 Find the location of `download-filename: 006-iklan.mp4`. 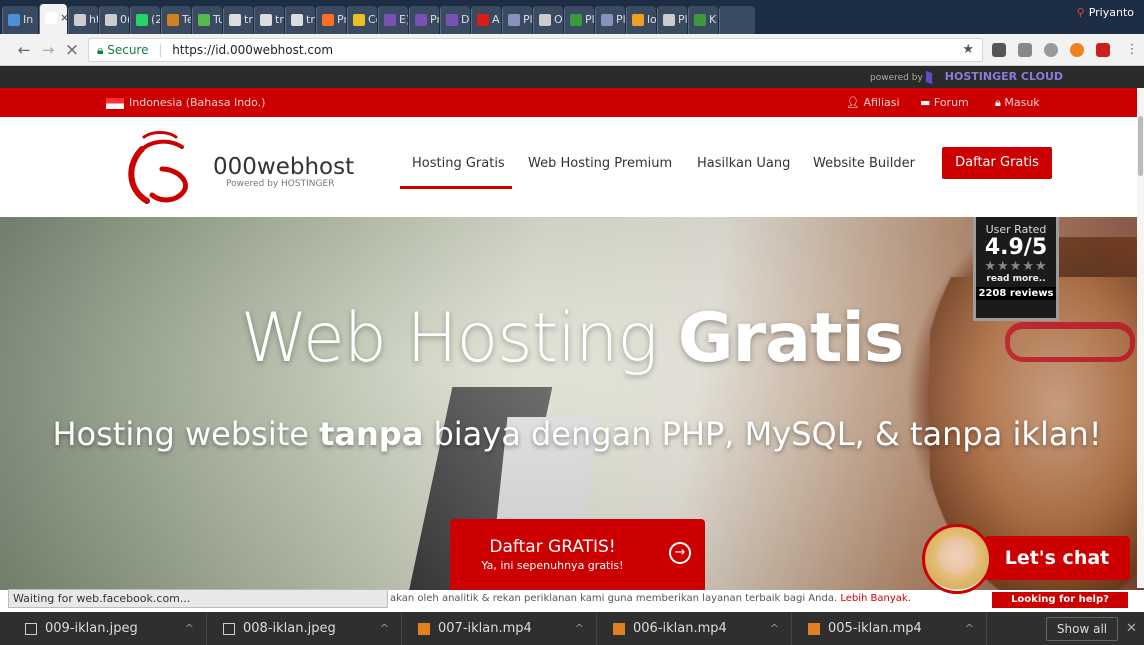

download-filename: 006-iklan.mp4 is located at coordinates (680, 628).